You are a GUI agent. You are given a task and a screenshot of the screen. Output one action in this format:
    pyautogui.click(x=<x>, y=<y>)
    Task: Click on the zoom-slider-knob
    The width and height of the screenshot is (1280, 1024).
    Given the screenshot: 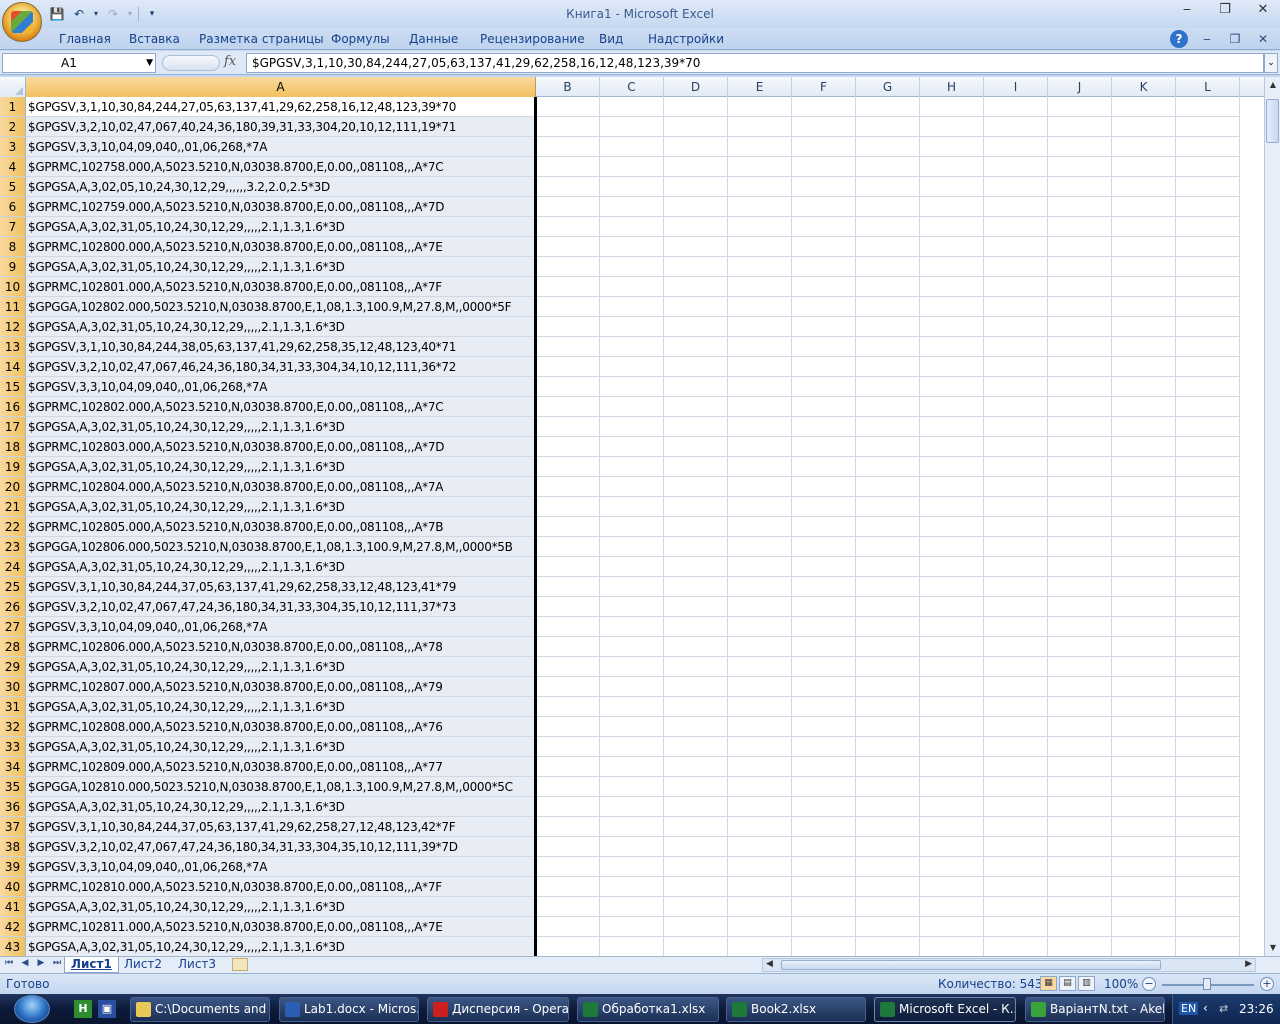 What is the action you would take?
    pyautogui.click(x=1207, y=984)
    